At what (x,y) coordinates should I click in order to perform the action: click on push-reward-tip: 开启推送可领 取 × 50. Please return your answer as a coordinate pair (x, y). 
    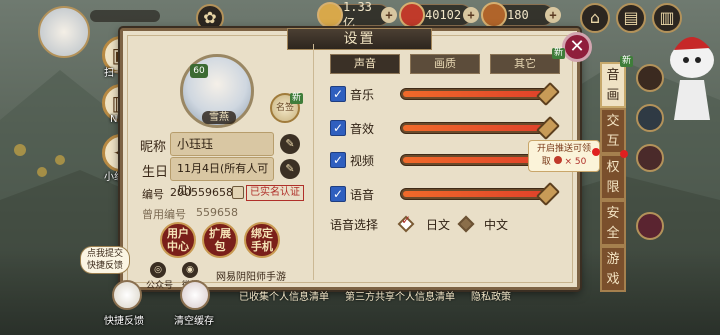
    Looking at the image, I should click on (564, 156).